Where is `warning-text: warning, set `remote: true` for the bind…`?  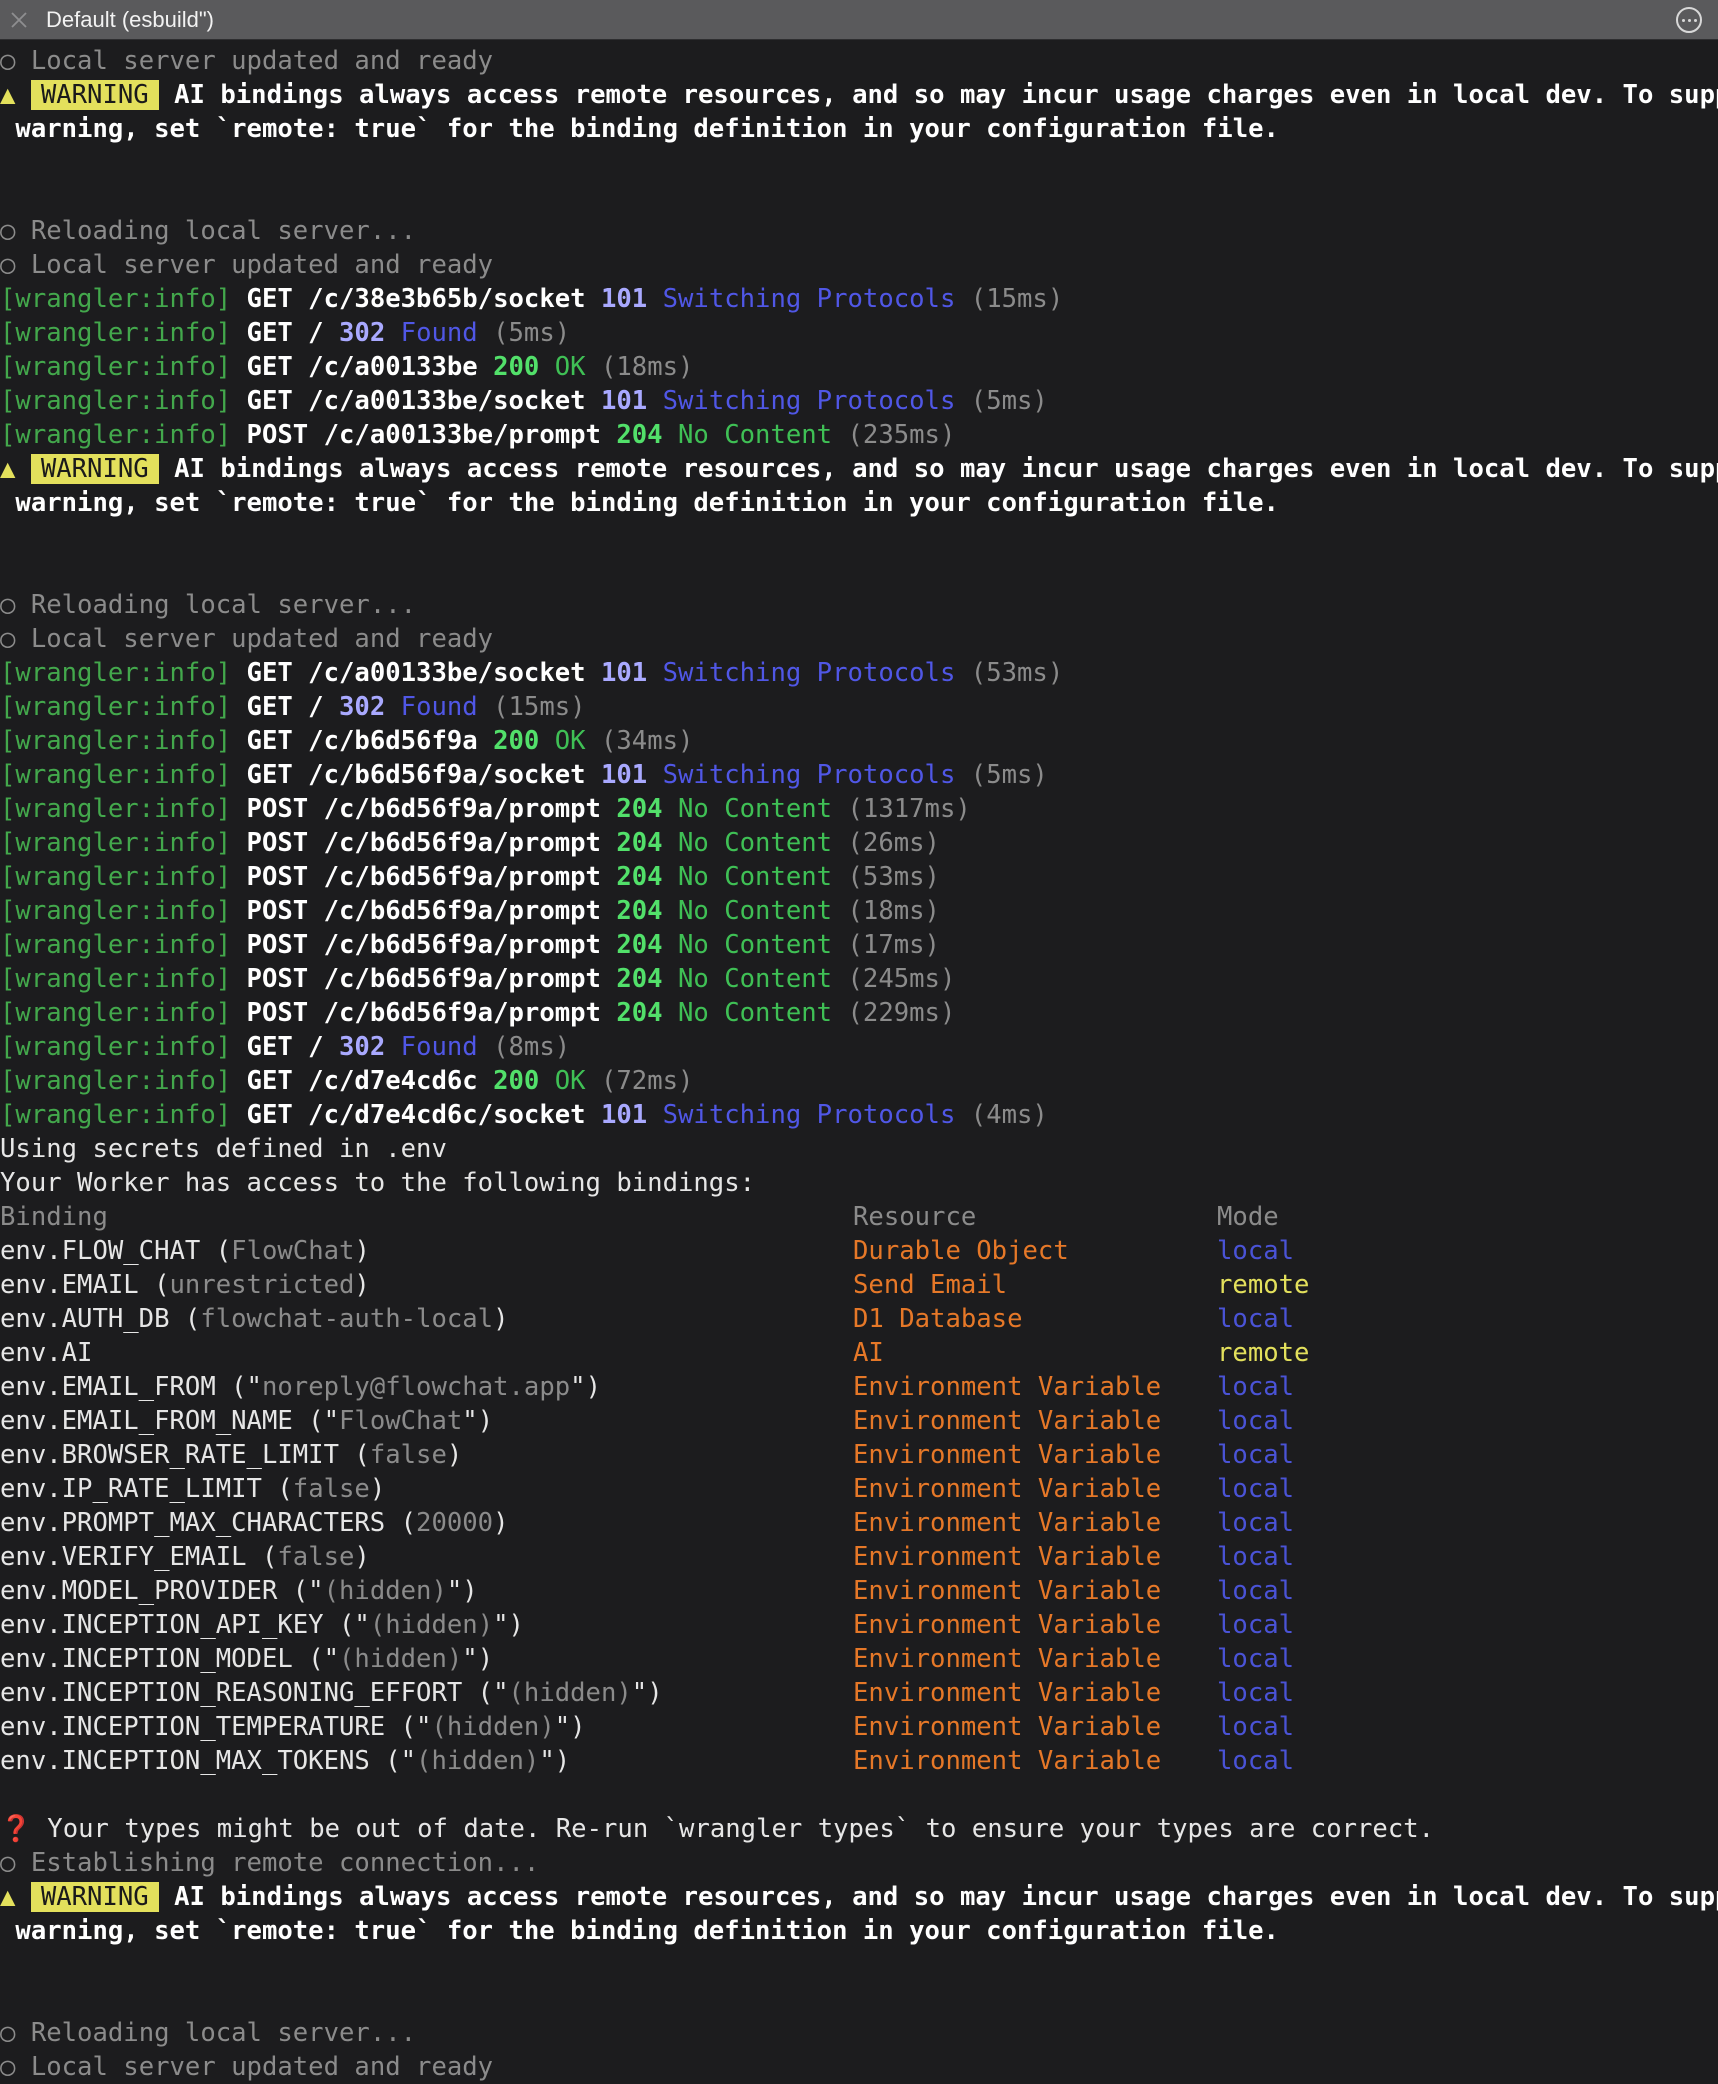 warning-text: warning, set `remote: true` for the bind… is located at coordinates (639, 503).